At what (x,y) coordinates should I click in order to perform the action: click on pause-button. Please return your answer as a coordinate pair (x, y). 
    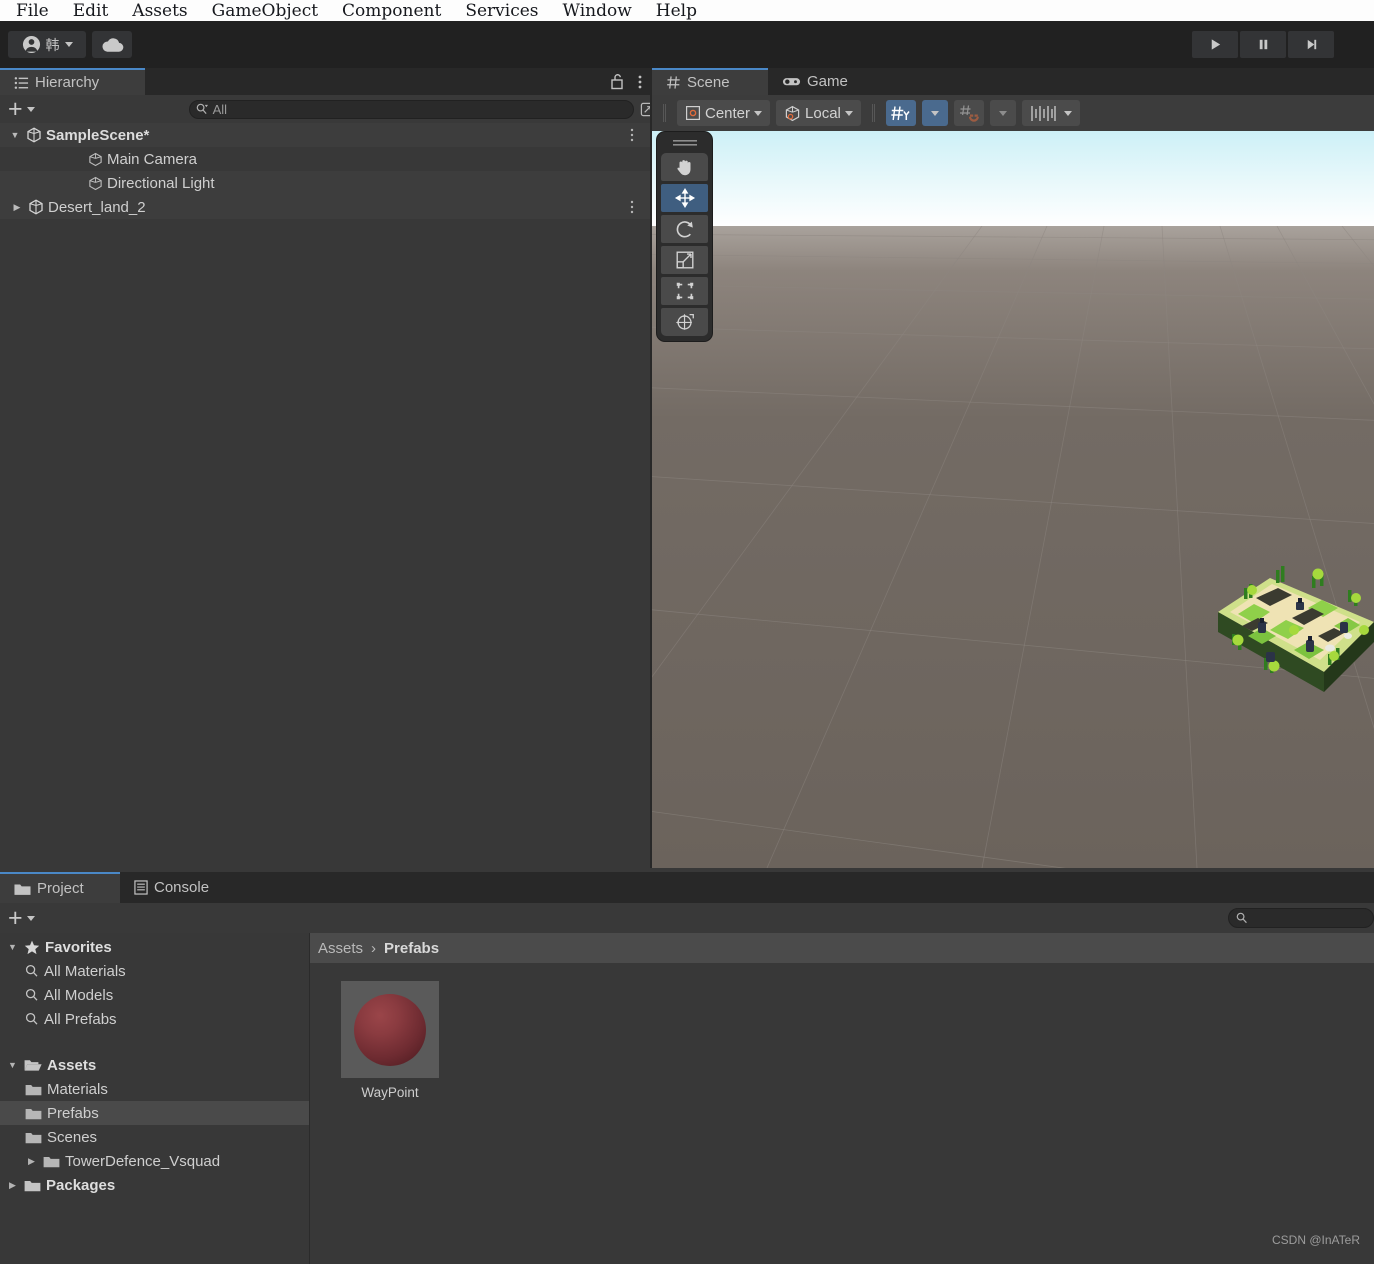
    Looking at the image, I should click on (1263, 44).